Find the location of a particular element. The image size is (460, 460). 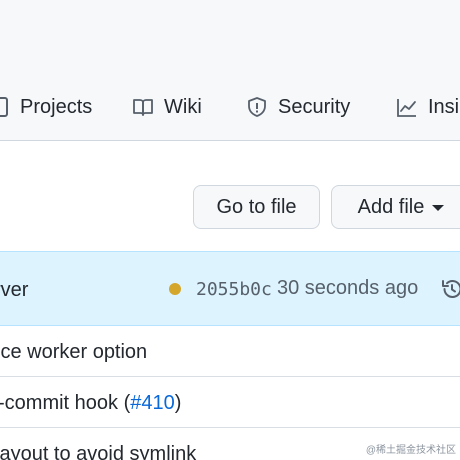

tab-wiki: Wiki is located at coordinates (167, 107).